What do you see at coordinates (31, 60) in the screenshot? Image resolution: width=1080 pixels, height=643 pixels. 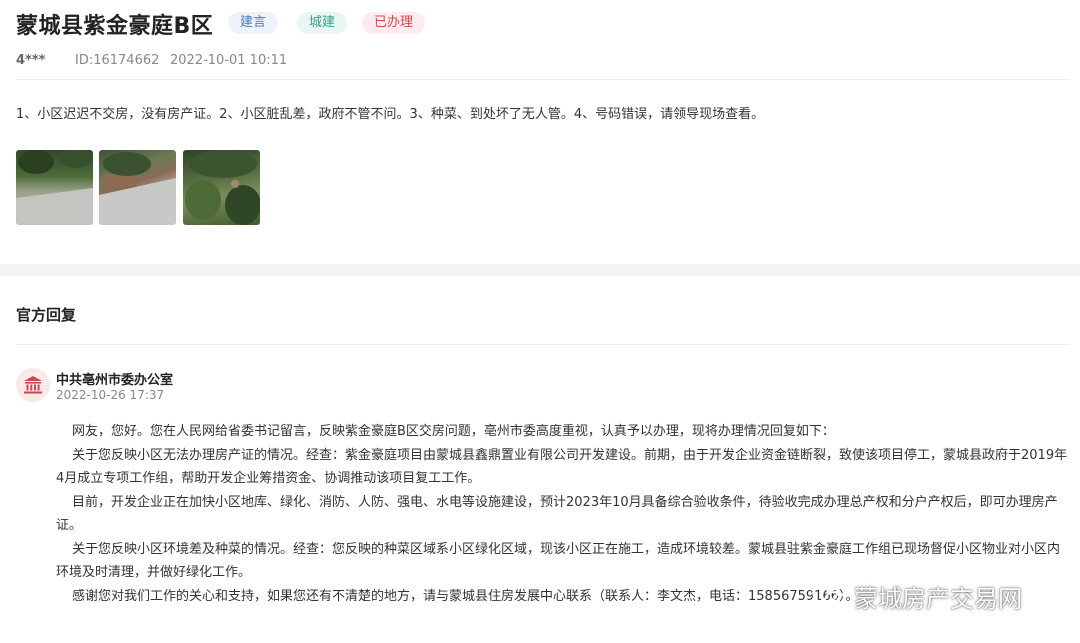 I see `poster-name: 4***` at bounding box center [31, 60].